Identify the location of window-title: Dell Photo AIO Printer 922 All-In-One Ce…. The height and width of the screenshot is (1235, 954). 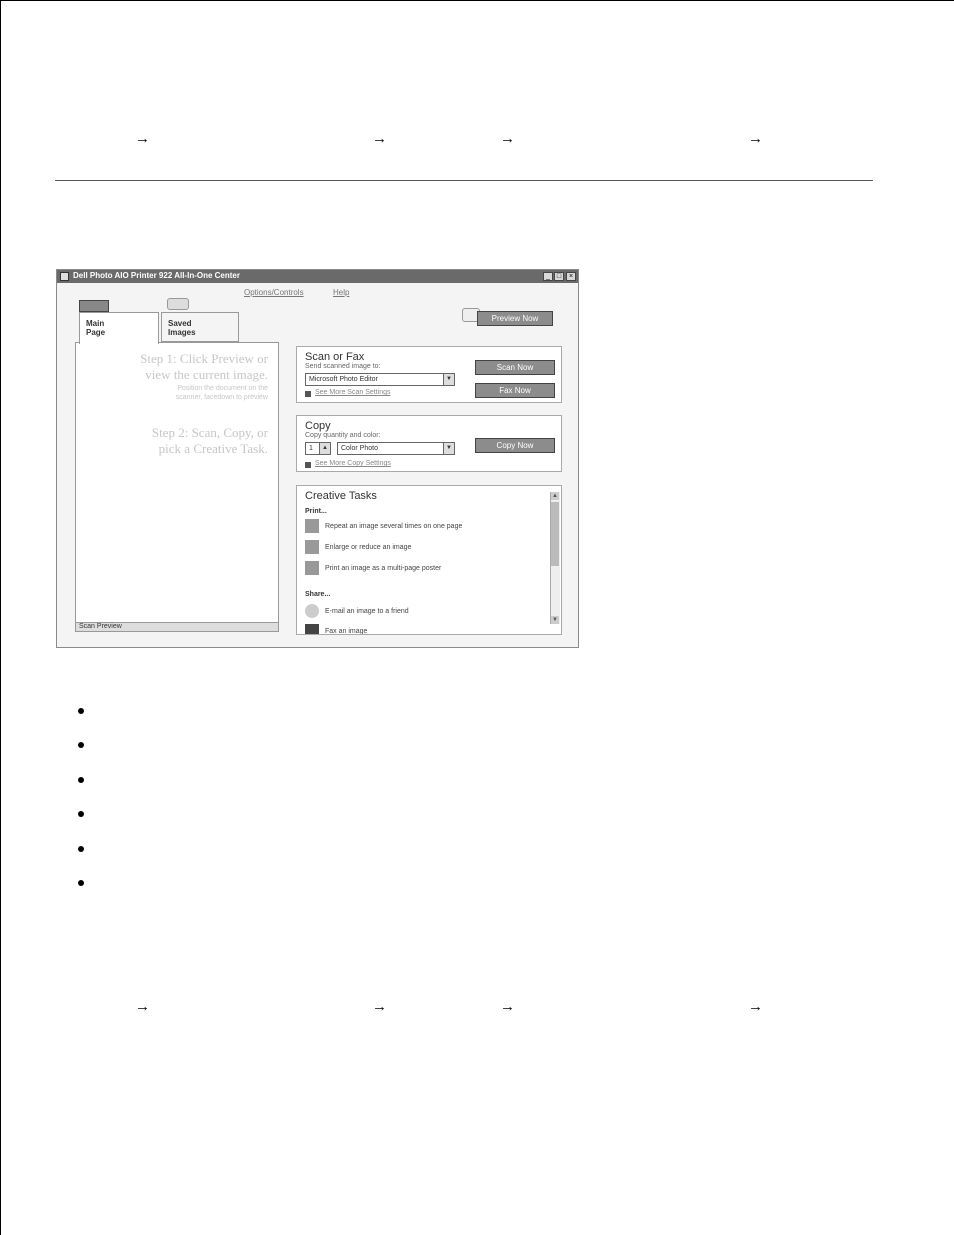
(156, 275).